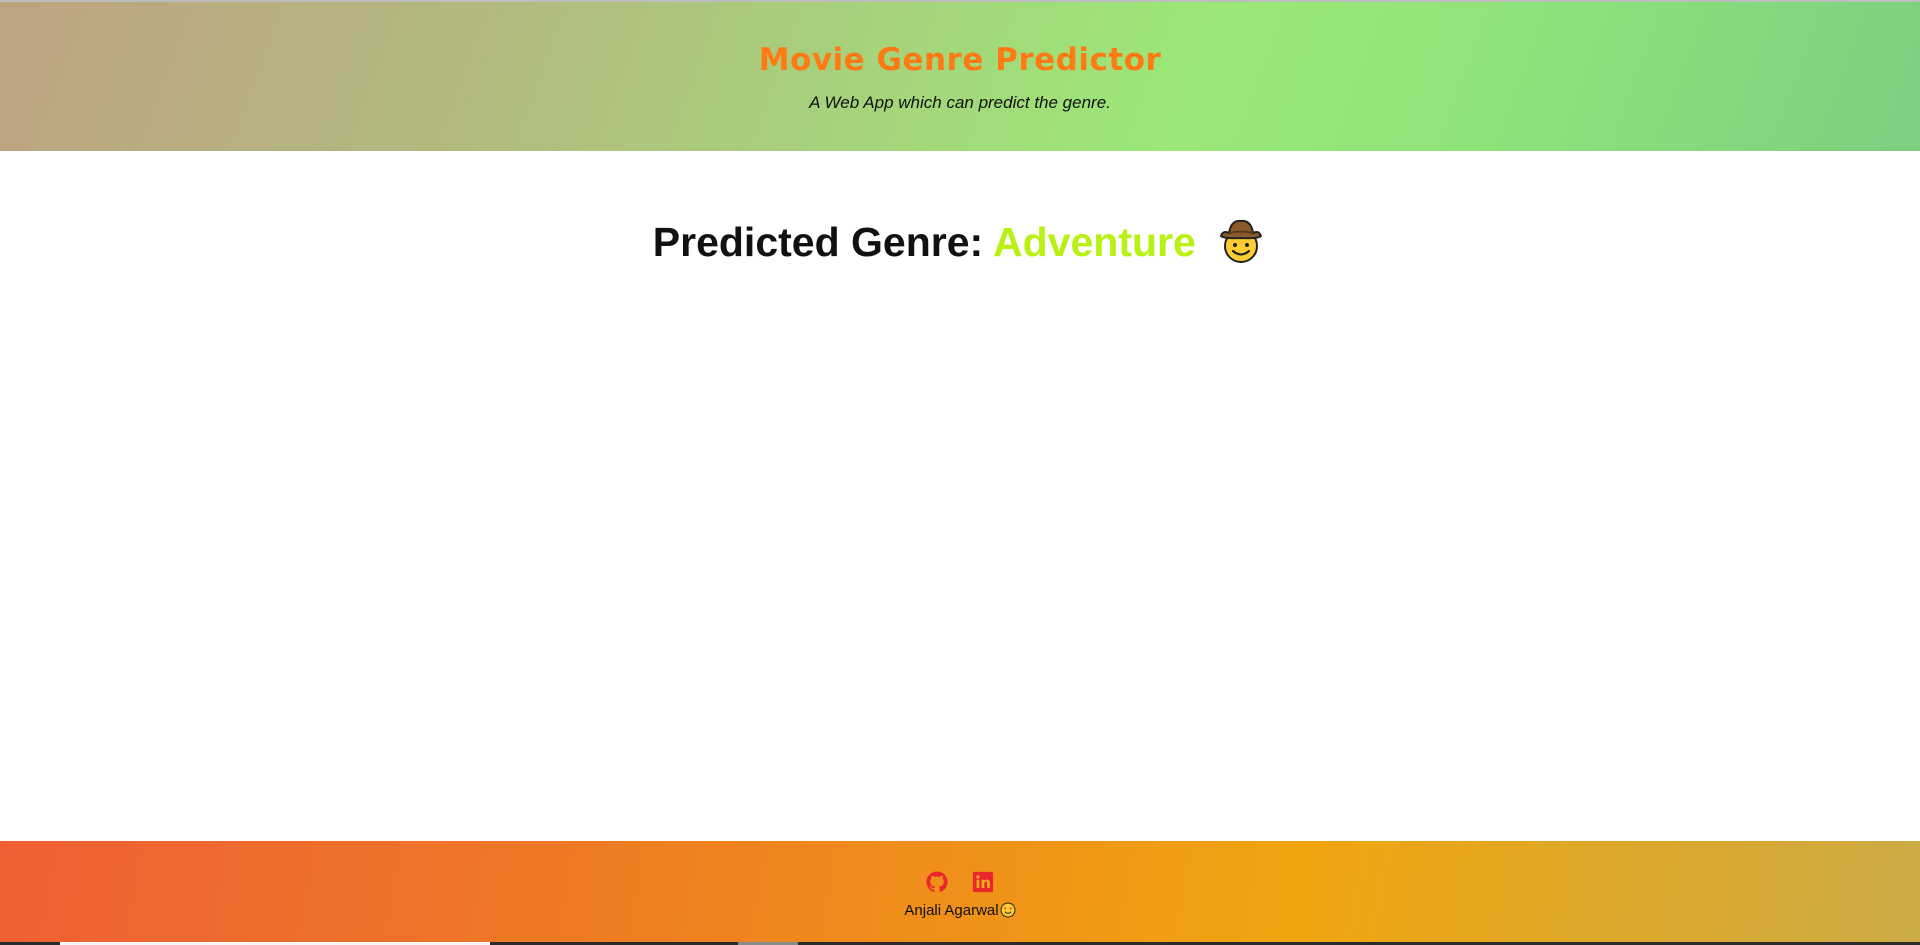 The image size is (1920, 945). I want to click on prediction-result: Predicted Genre: Adventure, so click(960, 242).